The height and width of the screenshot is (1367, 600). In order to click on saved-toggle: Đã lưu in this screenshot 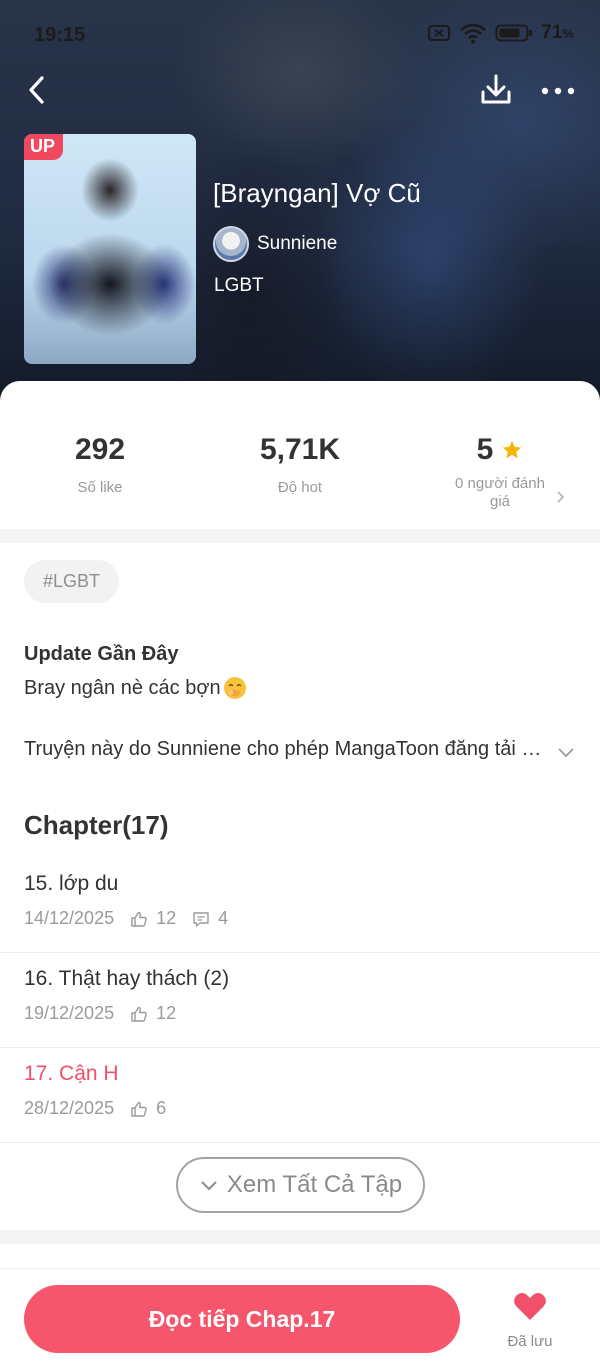, I will do `click(530, 1320)`.